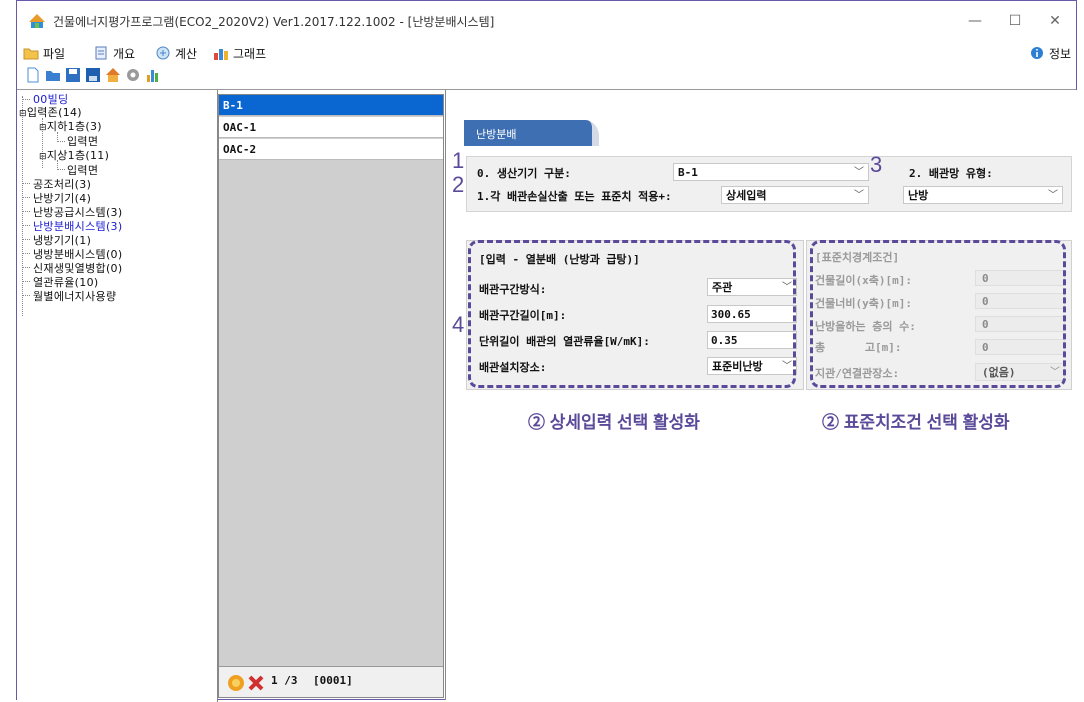  I want to click on menu-overview: 개요, so click(114, 53).